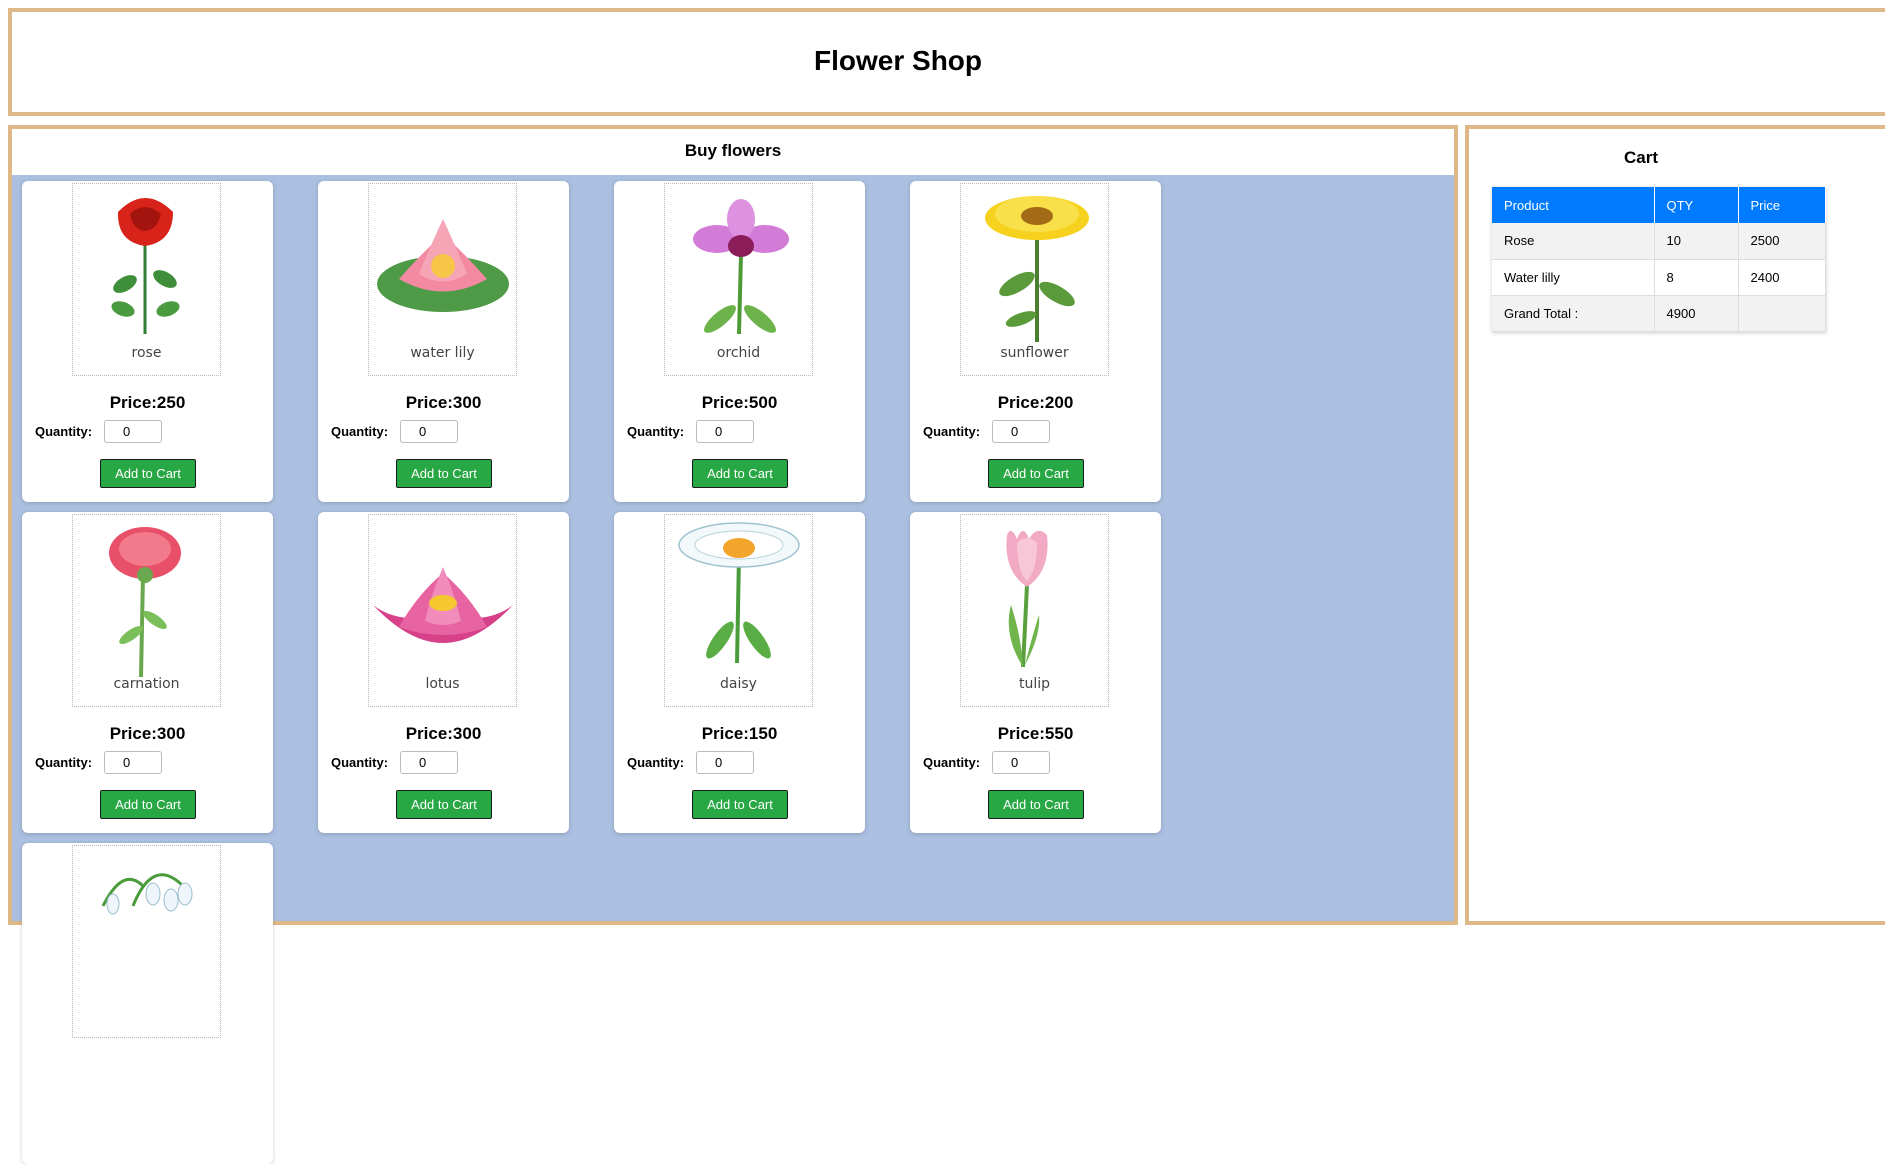  What do you see at coordinates (1034, 610) in the screenshot?
I see `tulip-image: tulip` at bounding box center [1034, 610].